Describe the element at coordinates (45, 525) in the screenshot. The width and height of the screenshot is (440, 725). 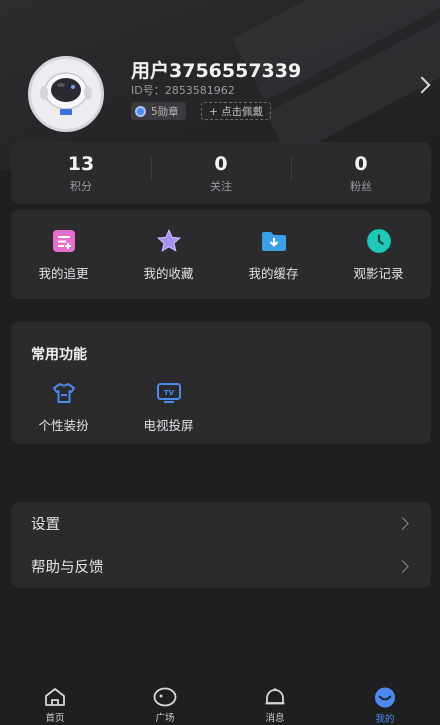
I see `settings-row-label: 设置` at that location.